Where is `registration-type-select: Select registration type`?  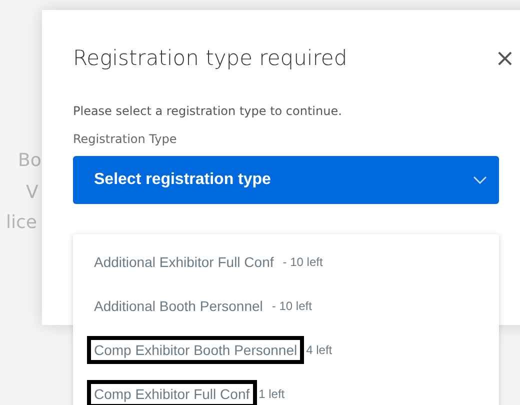 registration-type-select: Select registration type is located at coordinates (286, 180).